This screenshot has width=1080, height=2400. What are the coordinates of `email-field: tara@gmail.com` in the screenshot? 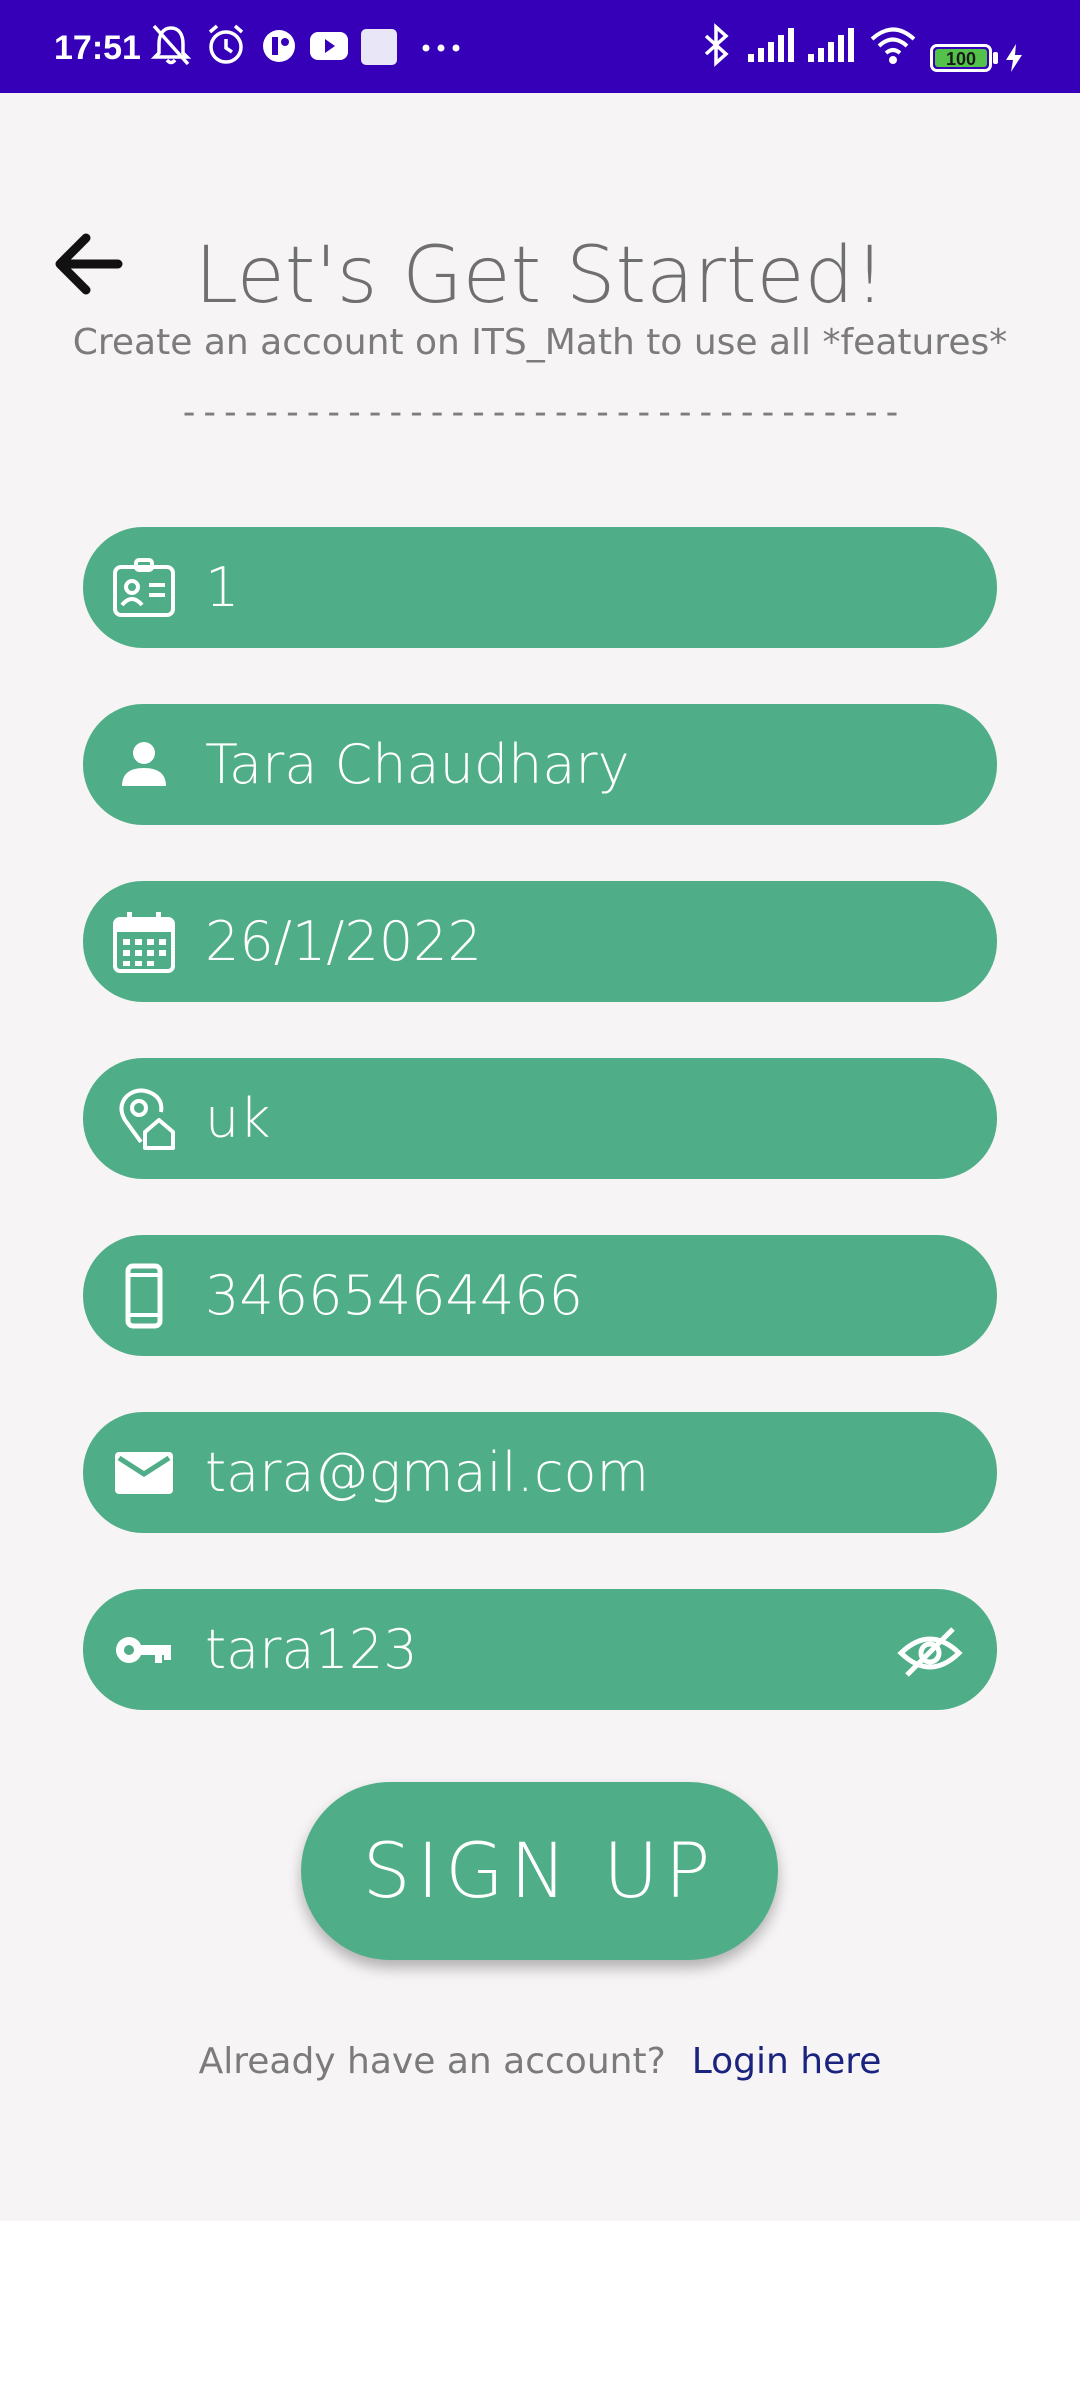 It's located at (540, 1472).